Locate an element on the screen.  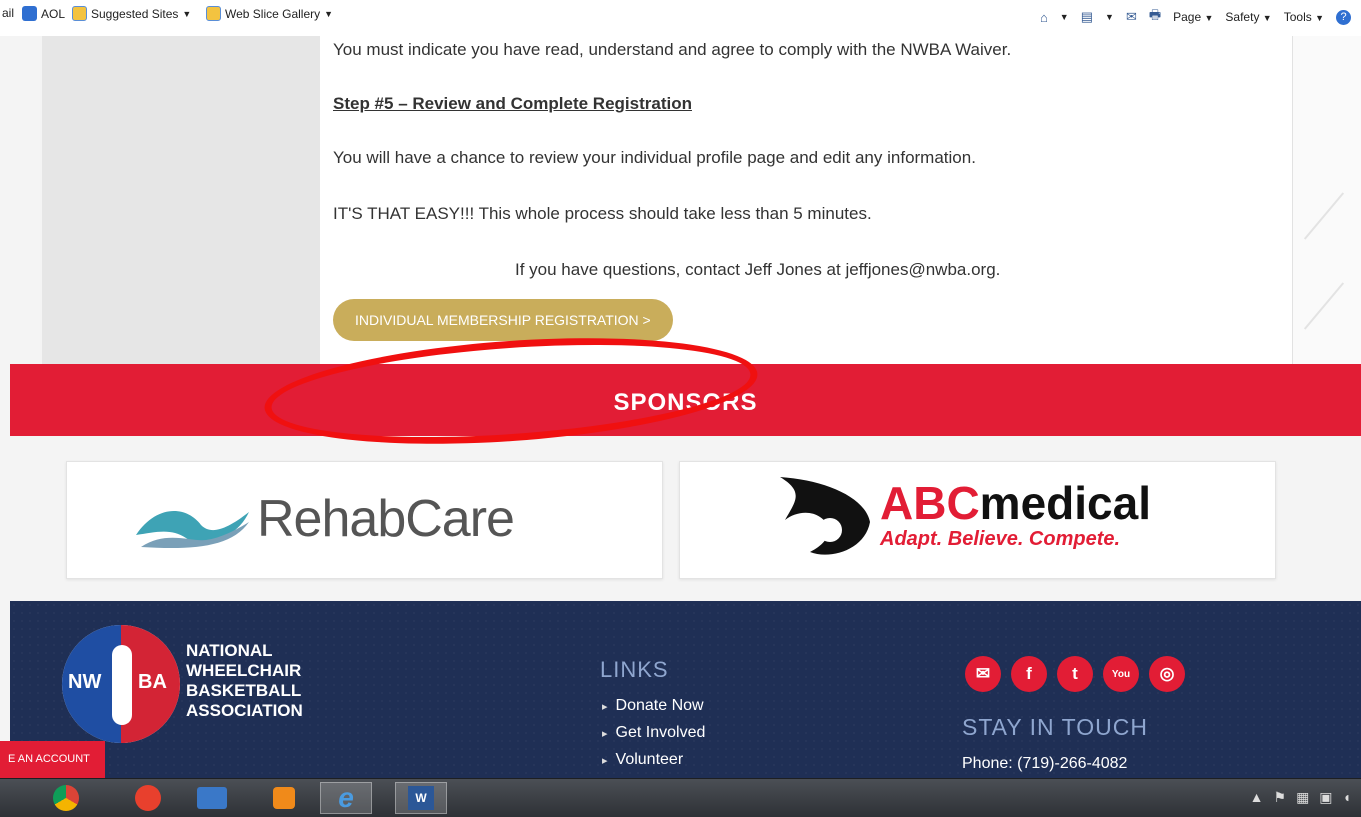
phone-number: Phone: (719)-266-4082 is located at coordinates (1045, 763).